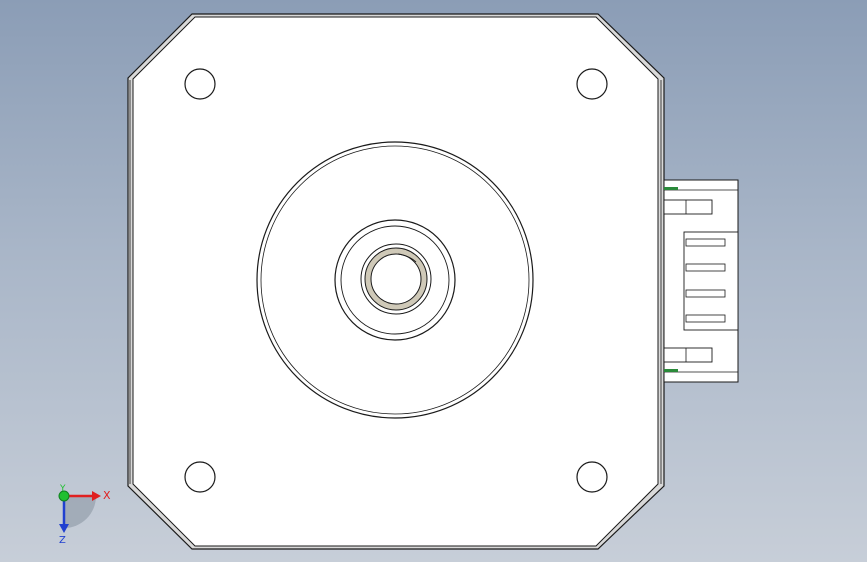 The height and width of the screenshot is (562, 867). I want to click on connector-accent-top, so click(671, 188).